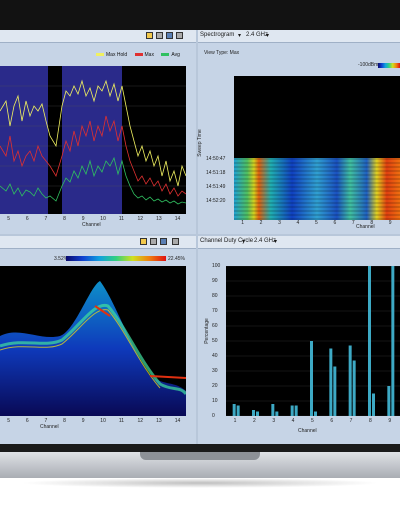  Describe the element at coordinates (206, 331) in the screenshot. I see `duty-y-label: Percentage` at that location.